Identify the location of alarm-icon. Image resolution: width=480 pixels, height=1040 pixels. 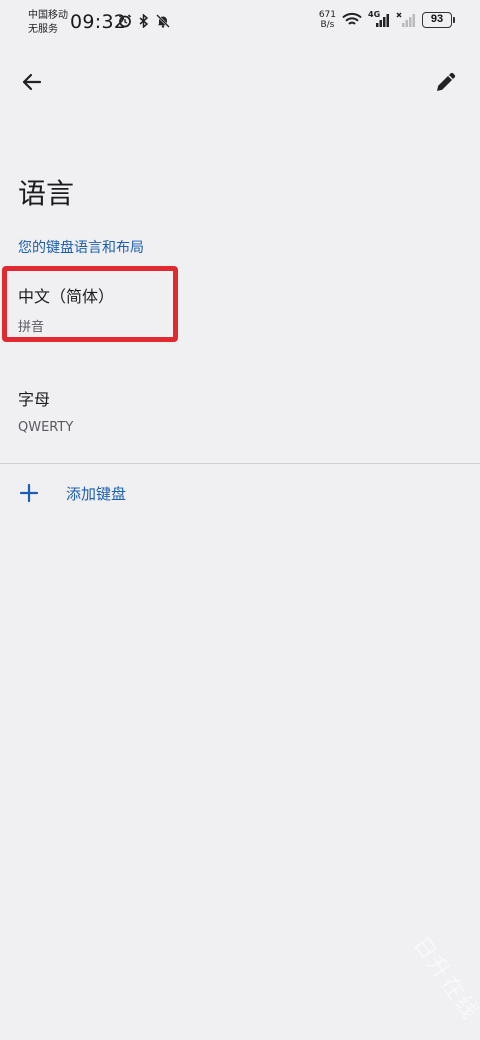
(125, 21).